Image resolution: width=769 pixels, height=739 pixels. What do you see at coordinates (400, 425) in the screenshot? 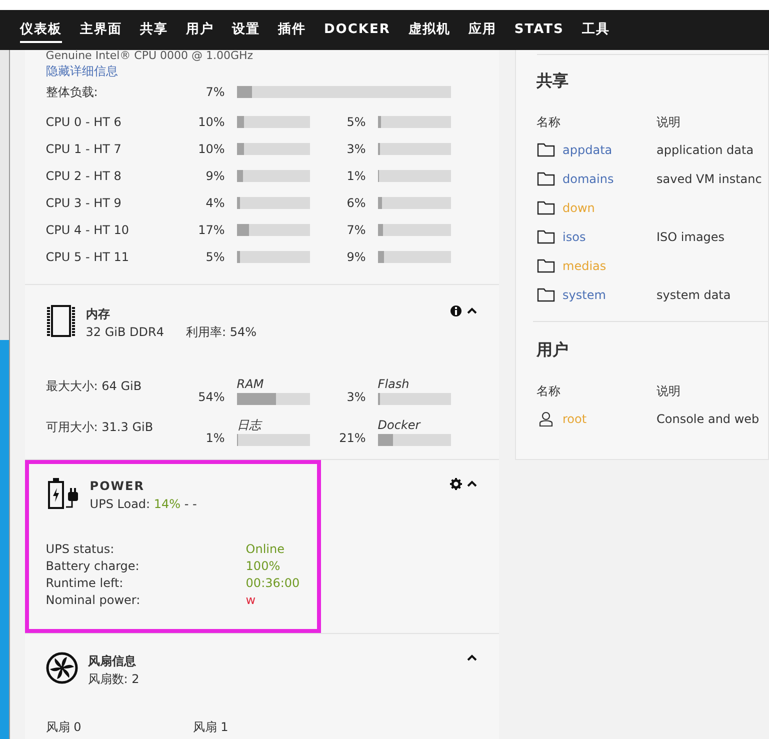
I see `bar-name: Docker` at bounding box center [400, 425].